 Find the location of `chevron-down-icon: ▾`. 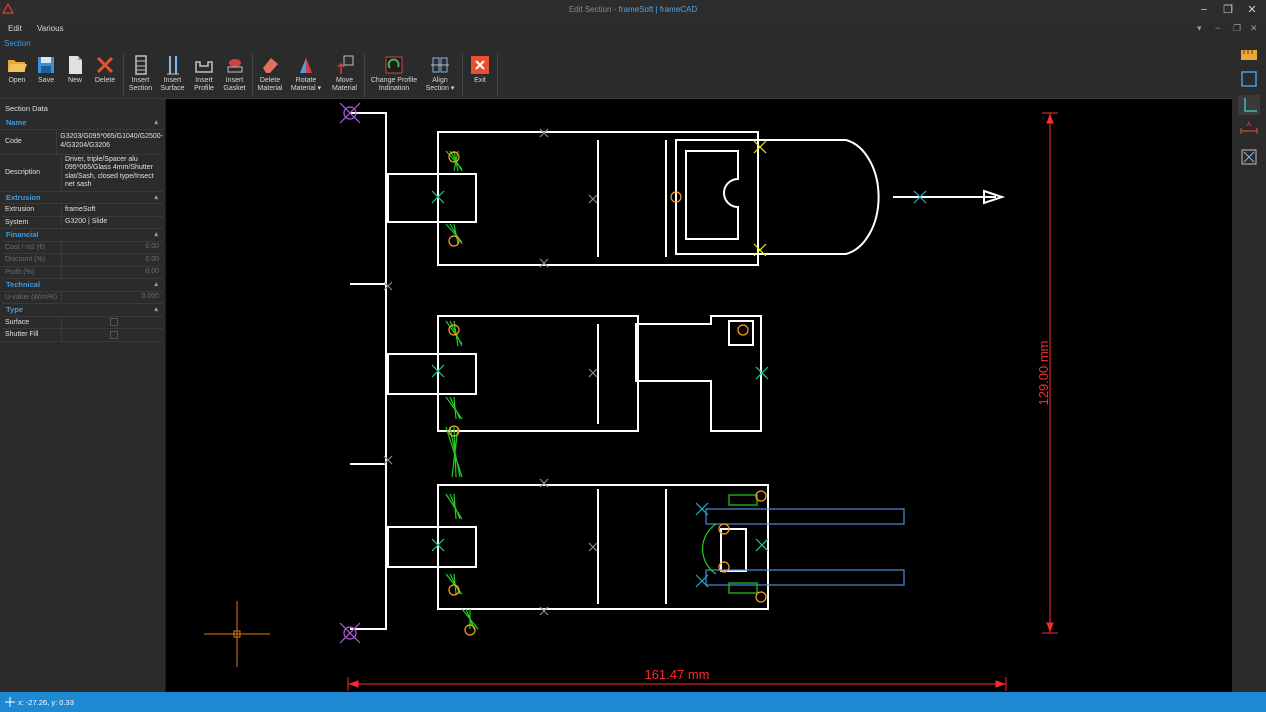

chevron-down-icon: ▾ is located at coordinates (1199, 28).